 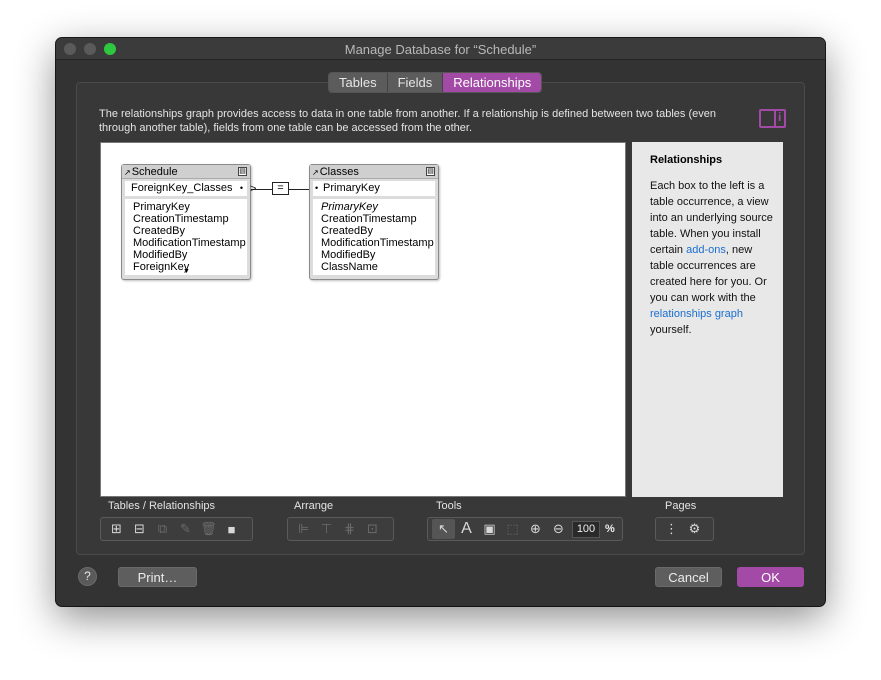 What do you see at coordinates (772, 118) in the screenshot?
I see `inspector-toggle-icon: i` at bounding box center [772, 118].